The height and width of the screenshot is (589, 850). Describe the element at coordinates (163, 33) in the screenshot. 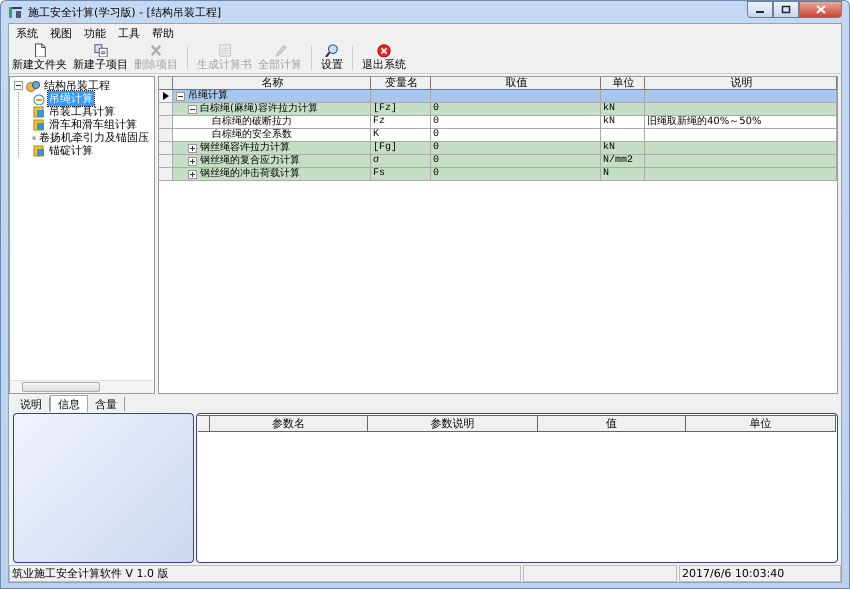

I see `menu-item: 帮助` at that location.